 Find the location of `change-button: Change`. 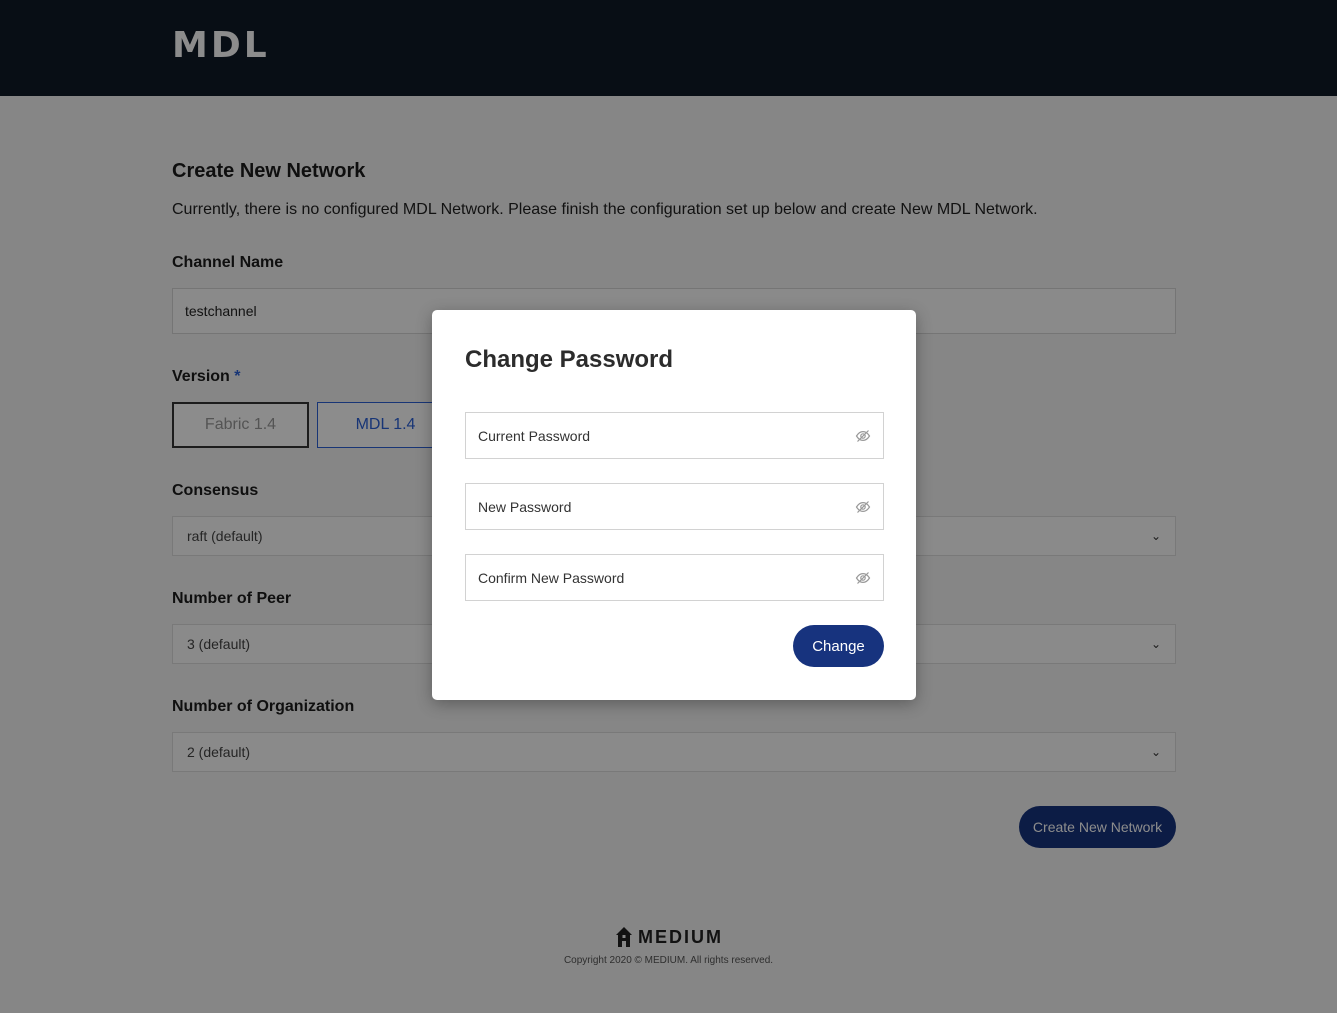

change-button: Change is located at coordinates (838, 646).